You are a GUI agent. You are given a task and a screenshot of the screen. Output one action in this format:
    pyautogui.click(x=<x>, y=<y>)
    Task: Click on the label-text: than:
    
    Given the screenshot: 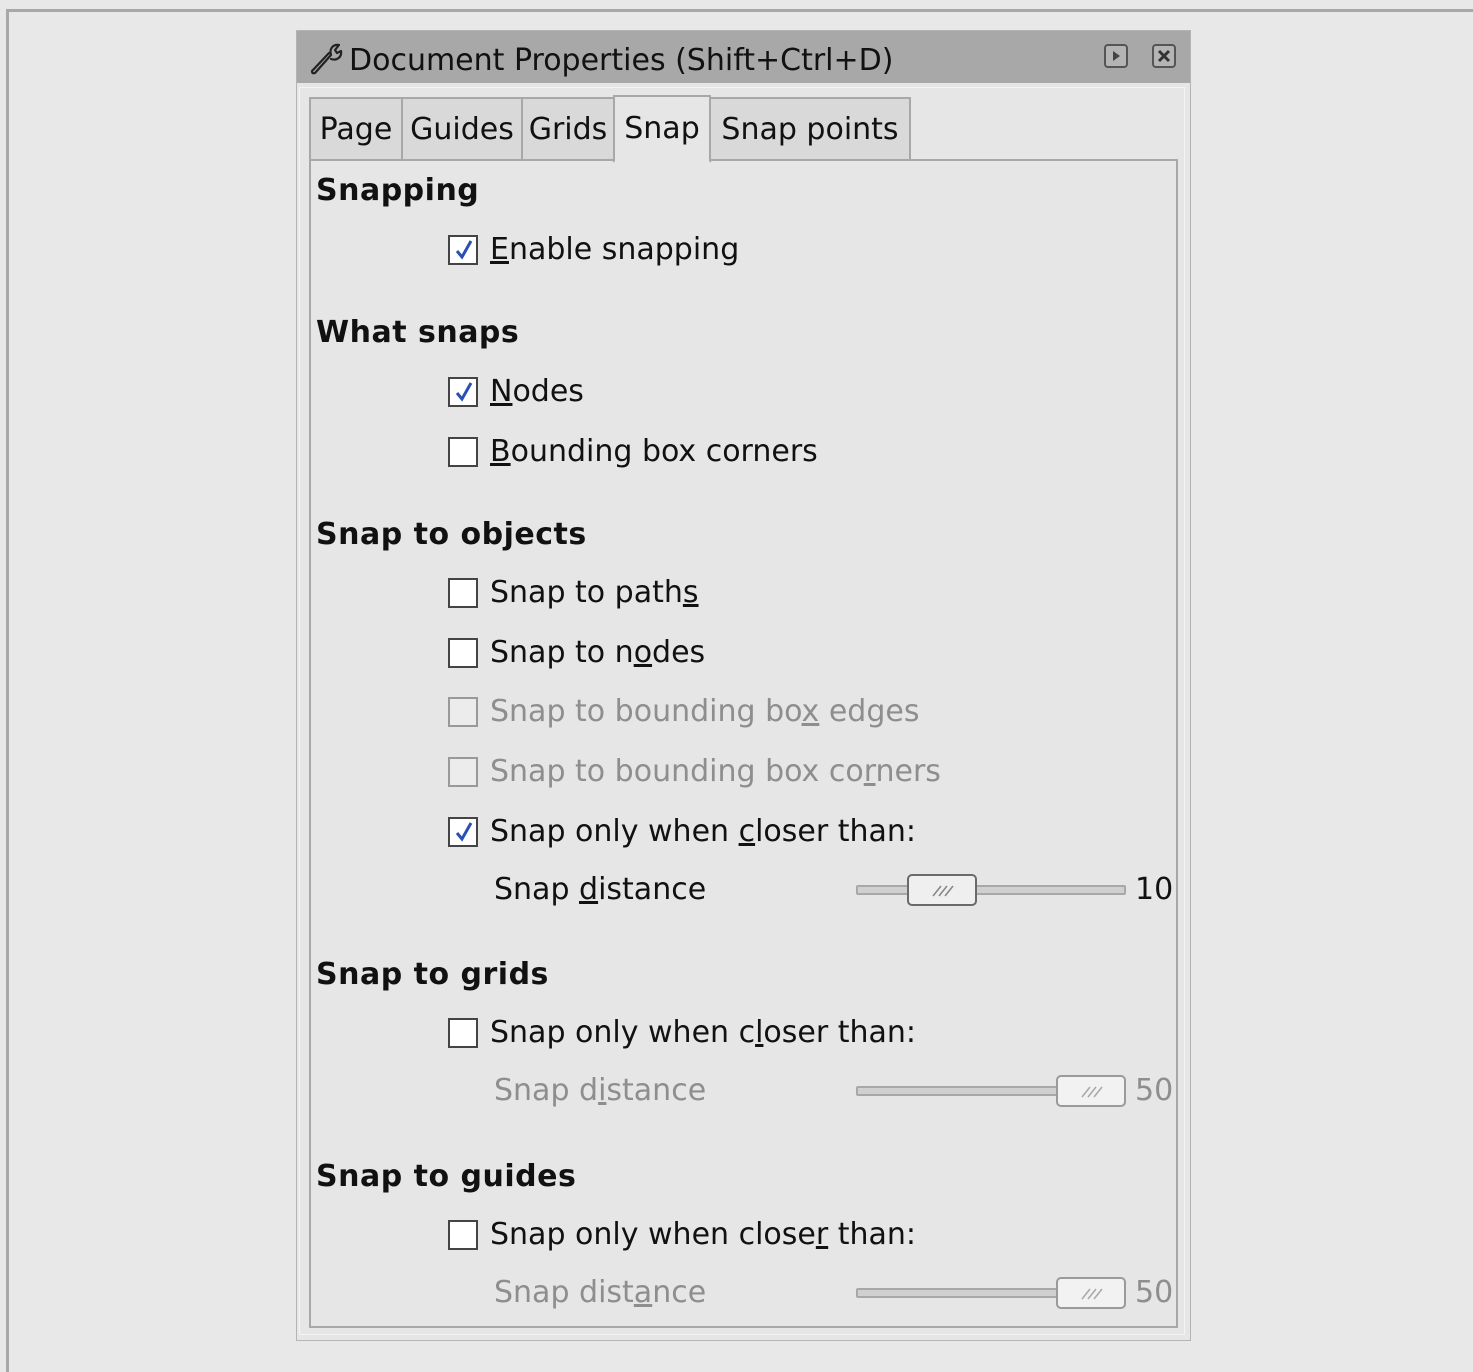 What is the action you would take?
    pyautogui.click(x=872, y=1234)
    